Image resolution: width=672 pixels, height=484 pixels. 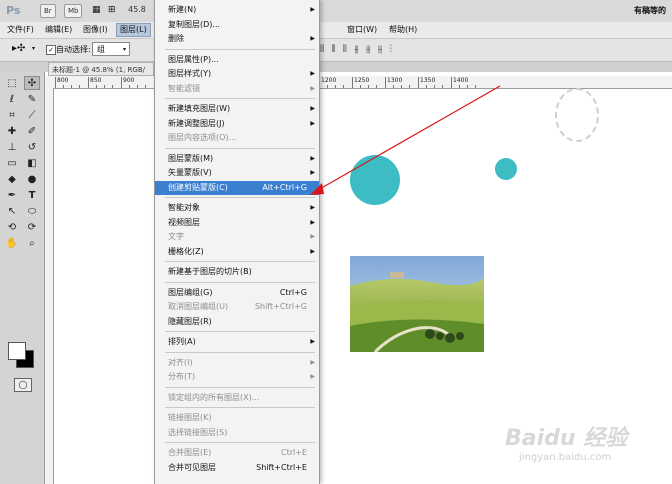 I want to click on watermark-logo: Baidu 经验, so click(x=566, y=438).